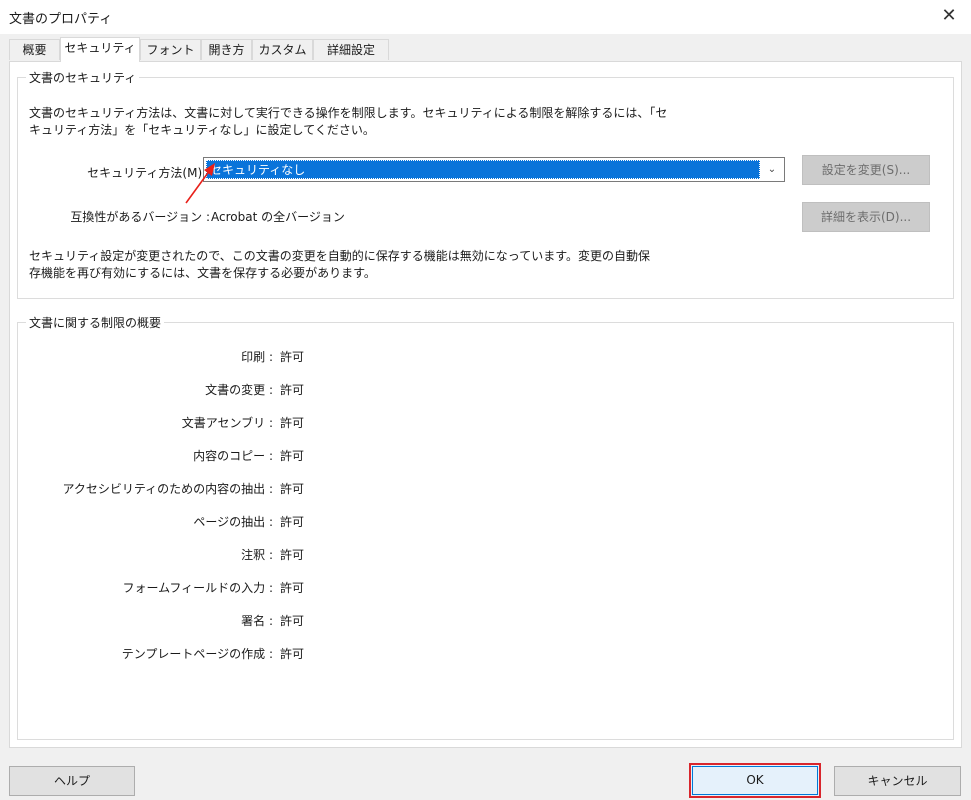  Describe the element at coordinates (233, 522) in the screenshot. I see `restriction-label-page-extraction: ページの抽出 :` at that location.